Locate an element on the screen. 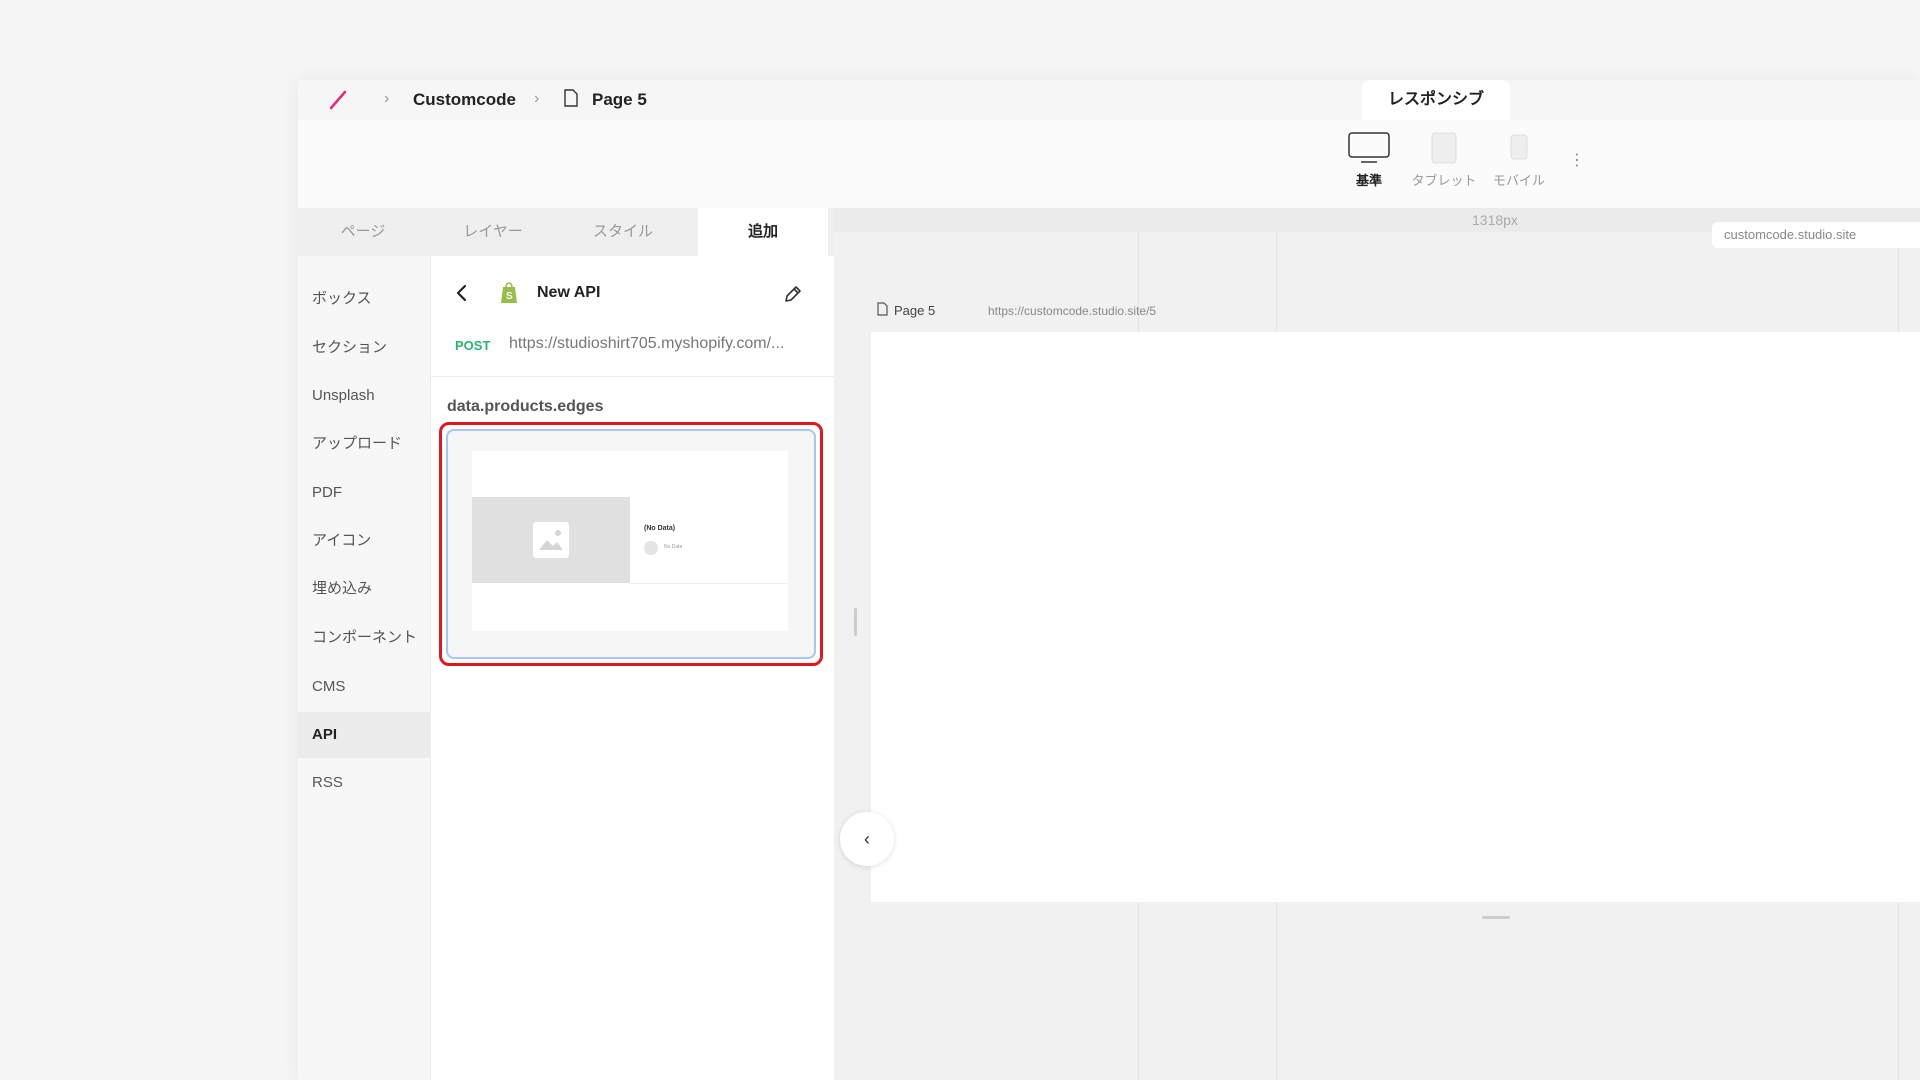 This screenshot has width=1920, height=1080. category-section: セクション is located at coordinates (364, 348).